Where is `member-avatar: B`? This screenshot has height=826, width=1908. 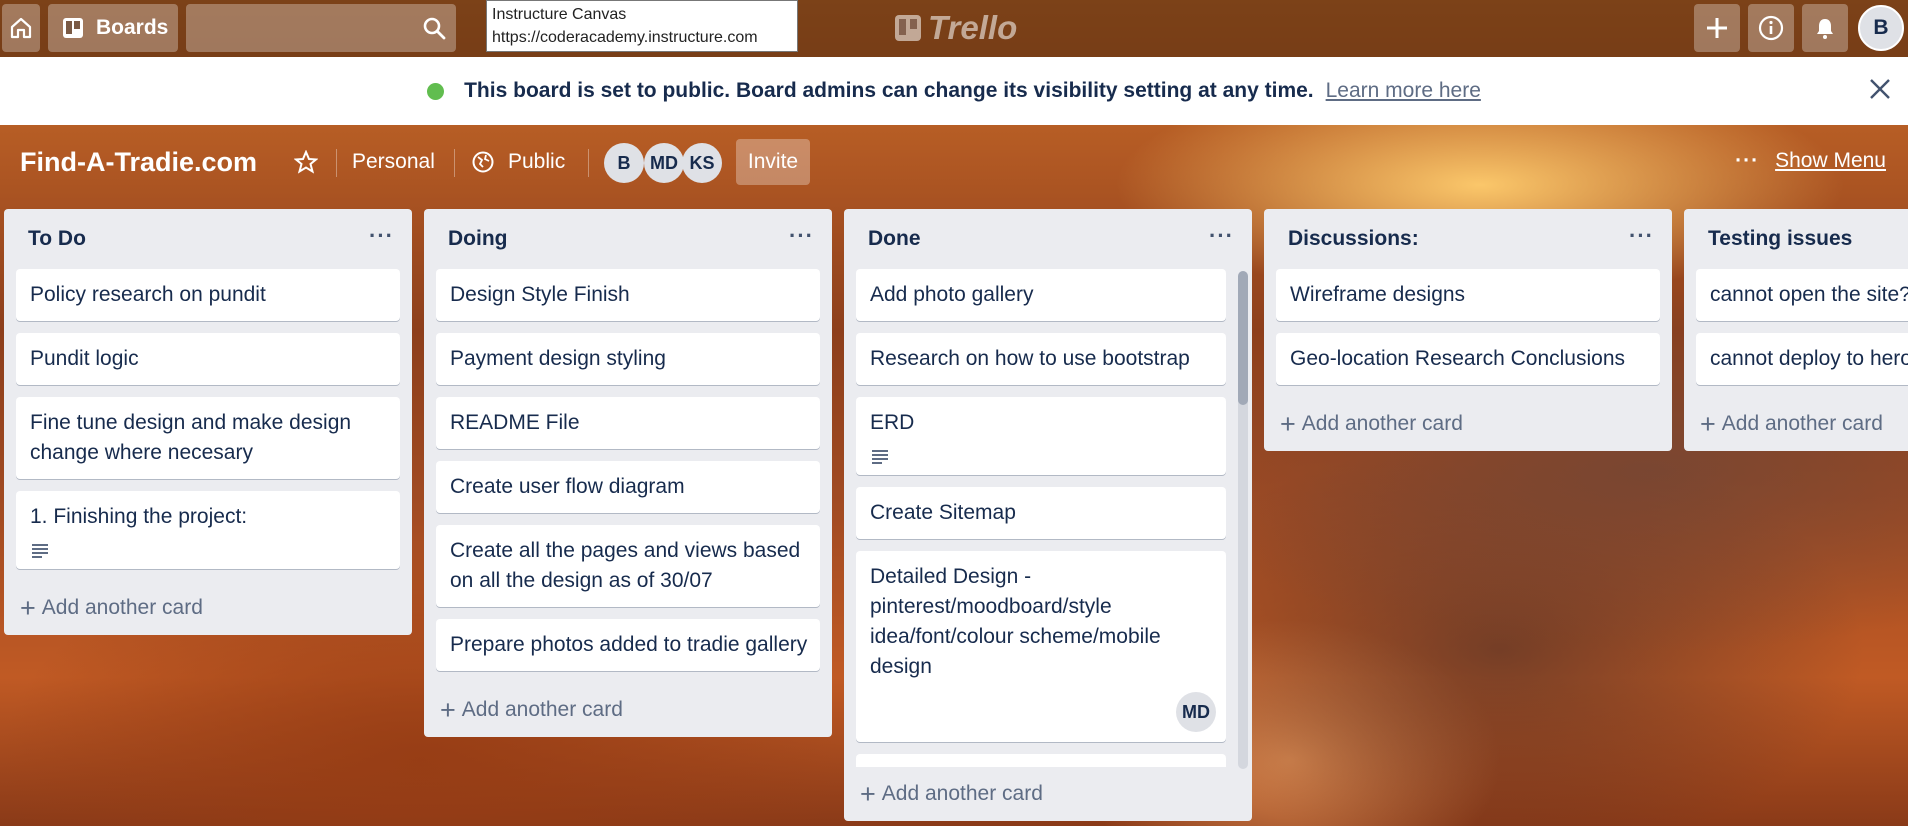 member-avatar: B is located at coordinates (624, 163).